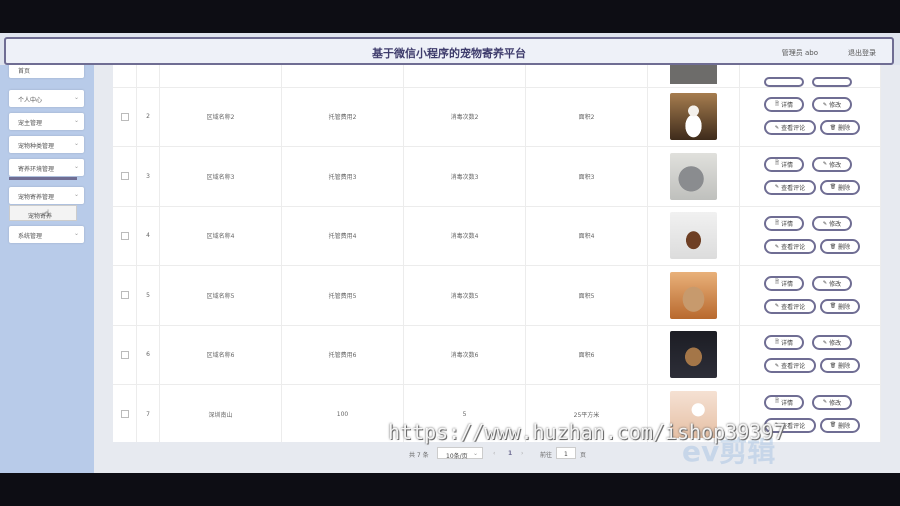 This screenshot has height=506, width=900. I want to click on active-indicator, so click(43, 178).